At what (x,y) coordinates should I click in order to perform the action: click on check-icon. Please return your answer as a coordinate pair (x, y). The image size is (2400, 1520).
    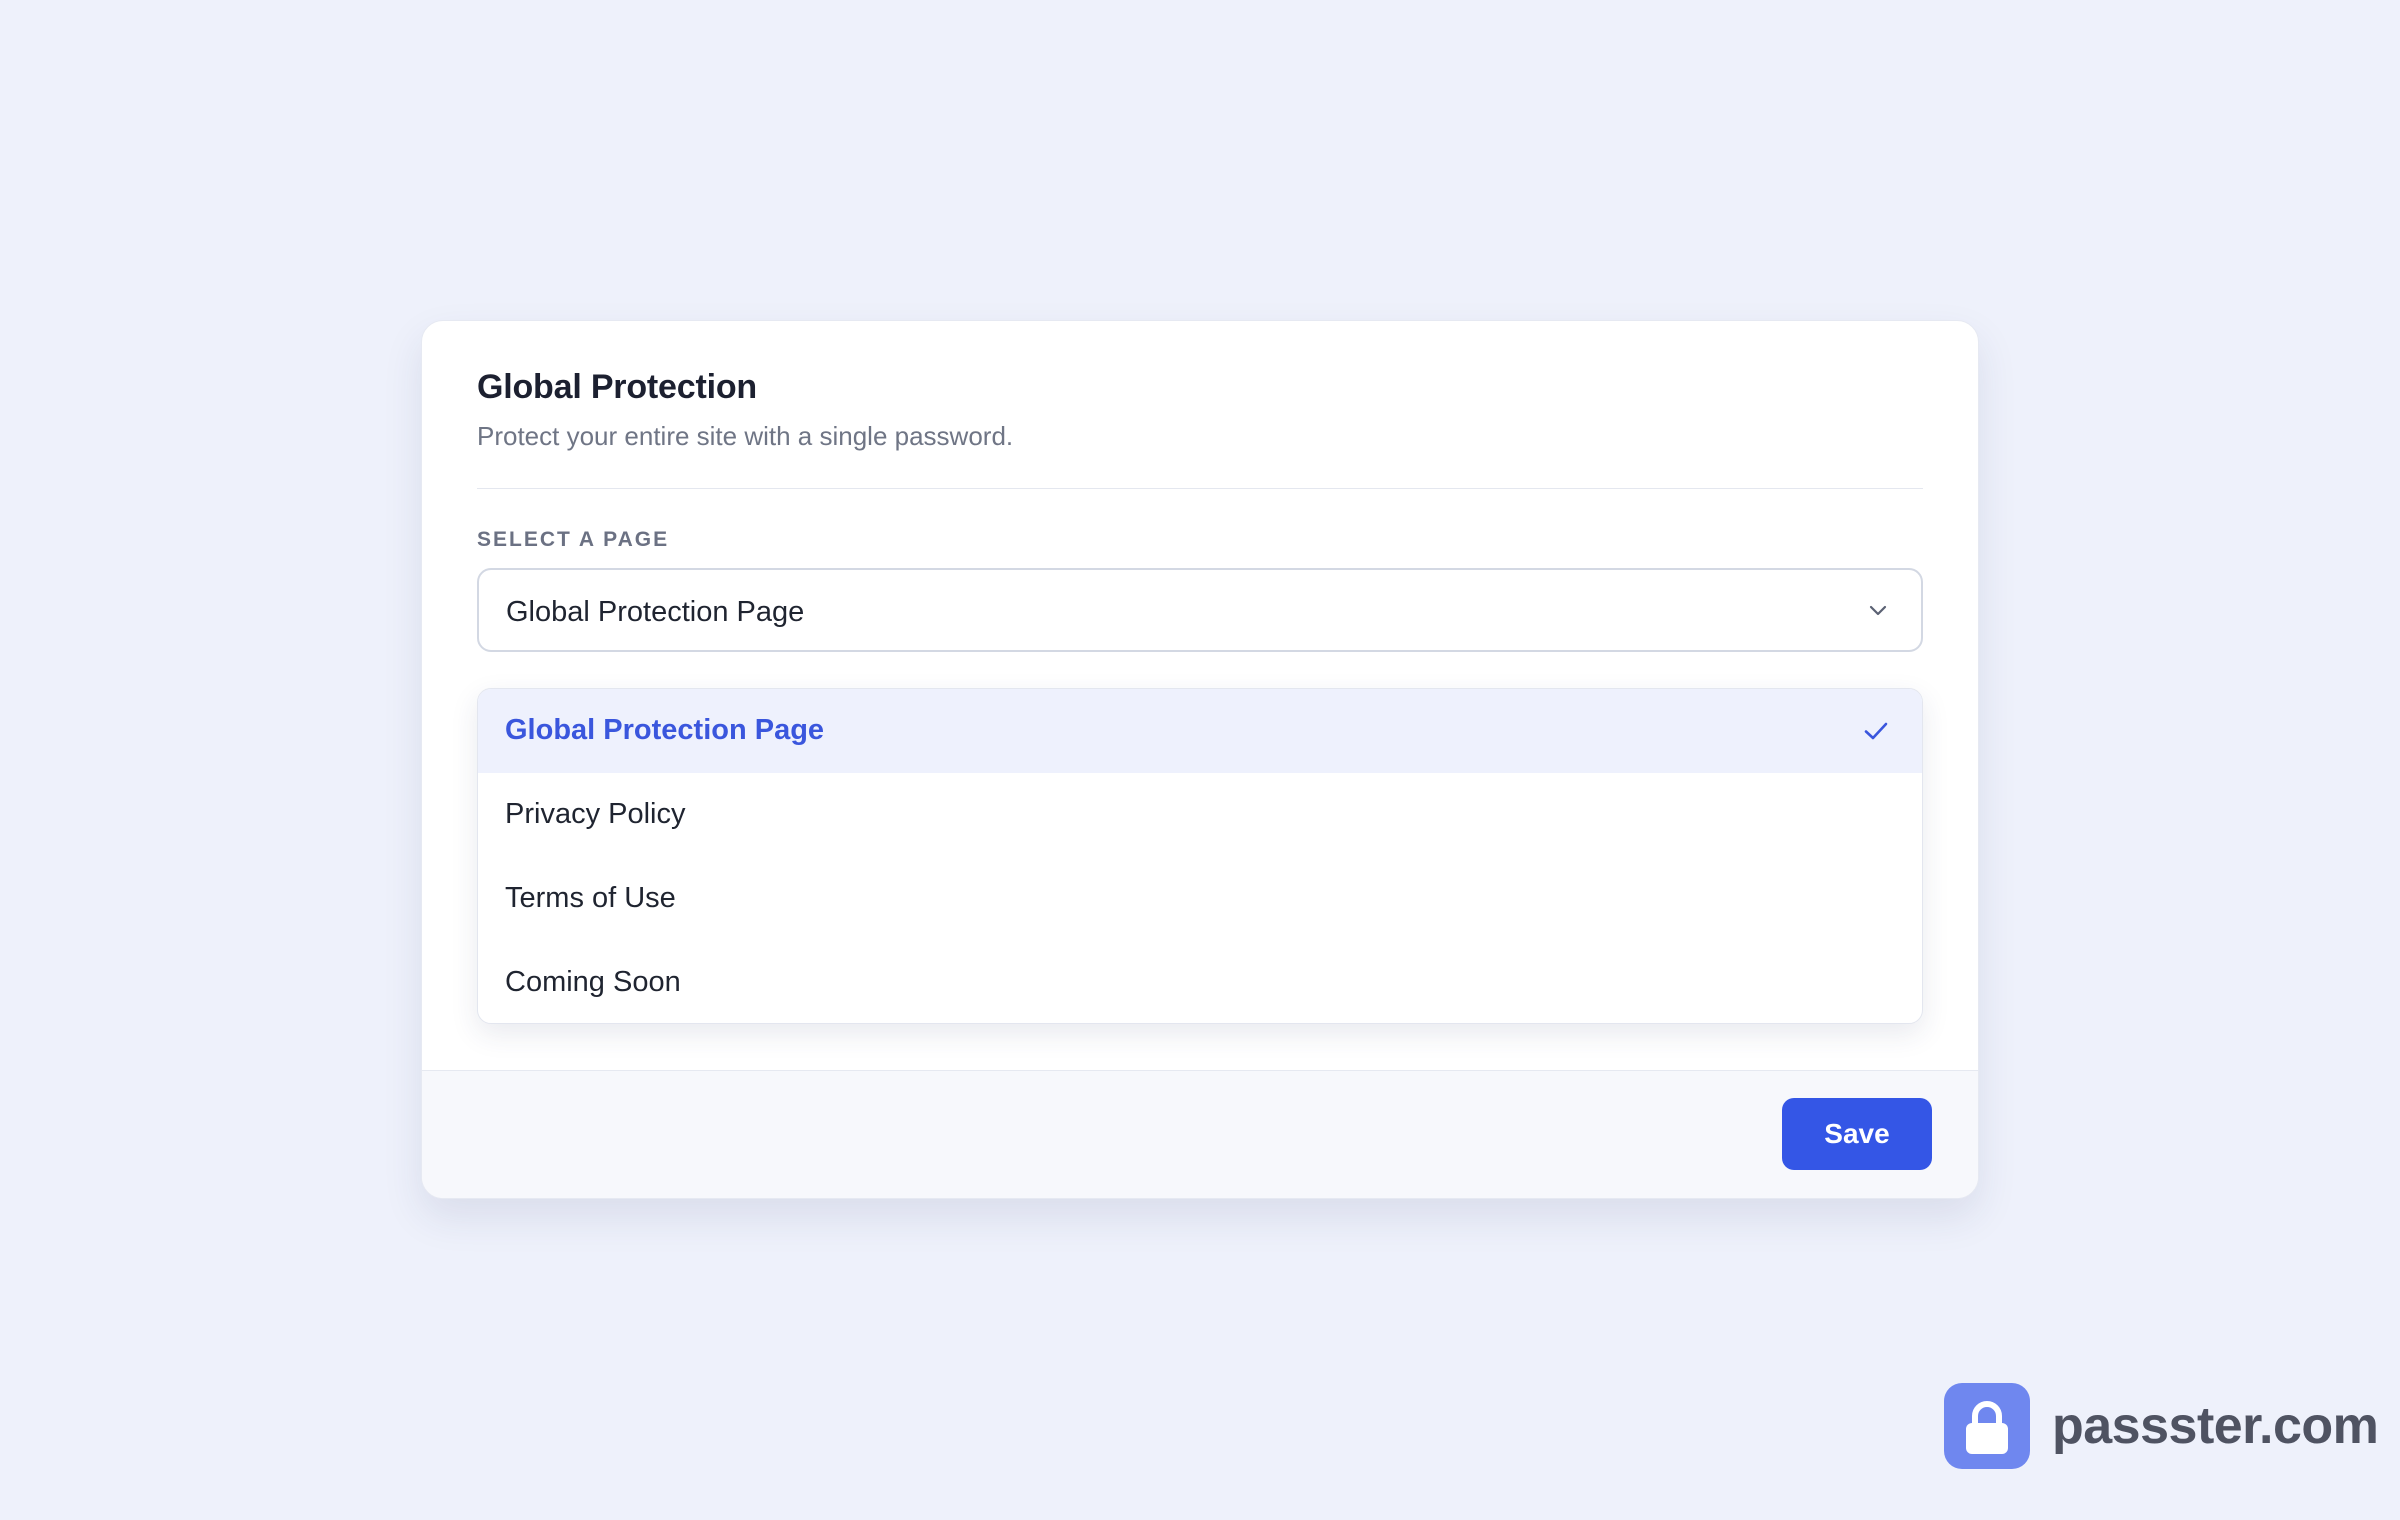
    Looking at the image, I should click on (1876, 731).